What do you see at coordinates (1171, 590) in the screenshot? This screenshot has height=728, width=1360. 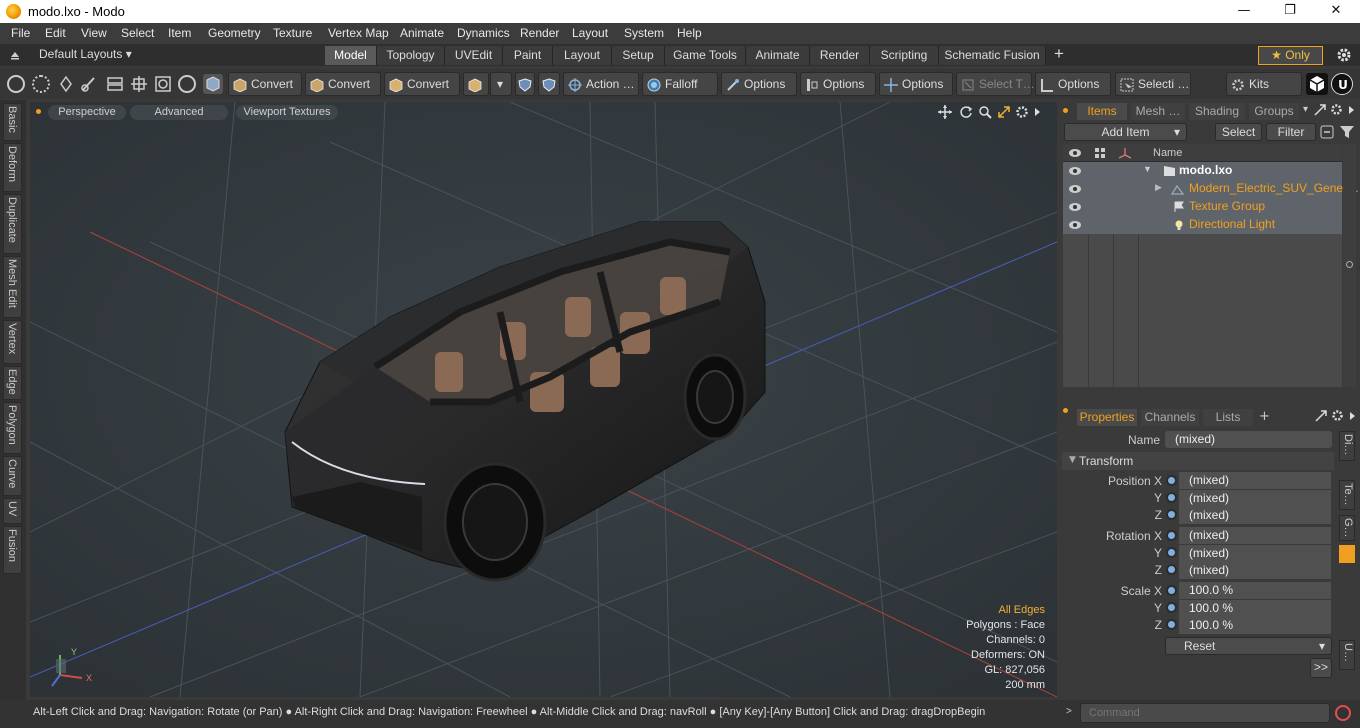 I see `scale-x-anim-dot` at bounding box center [1171, 590].